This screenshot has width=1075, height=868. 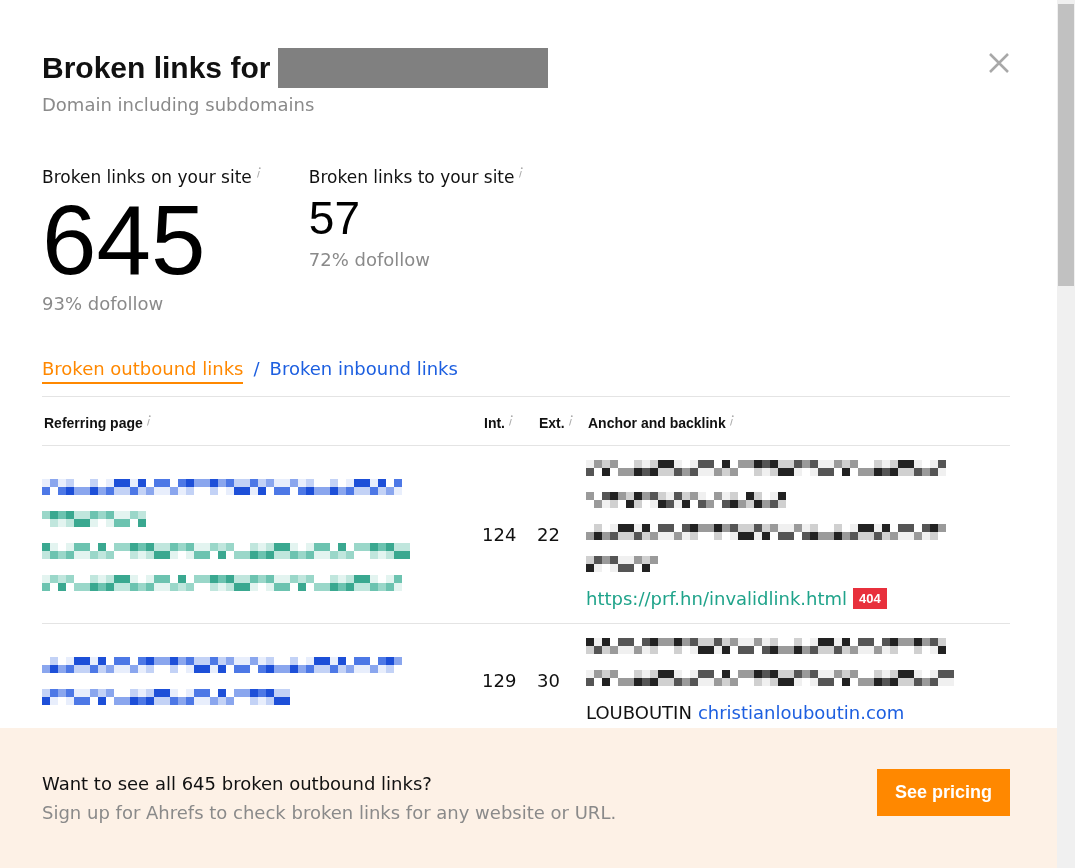 I want to click on anchor-text: LOUBOUTIN, so click(x=639, y=712).